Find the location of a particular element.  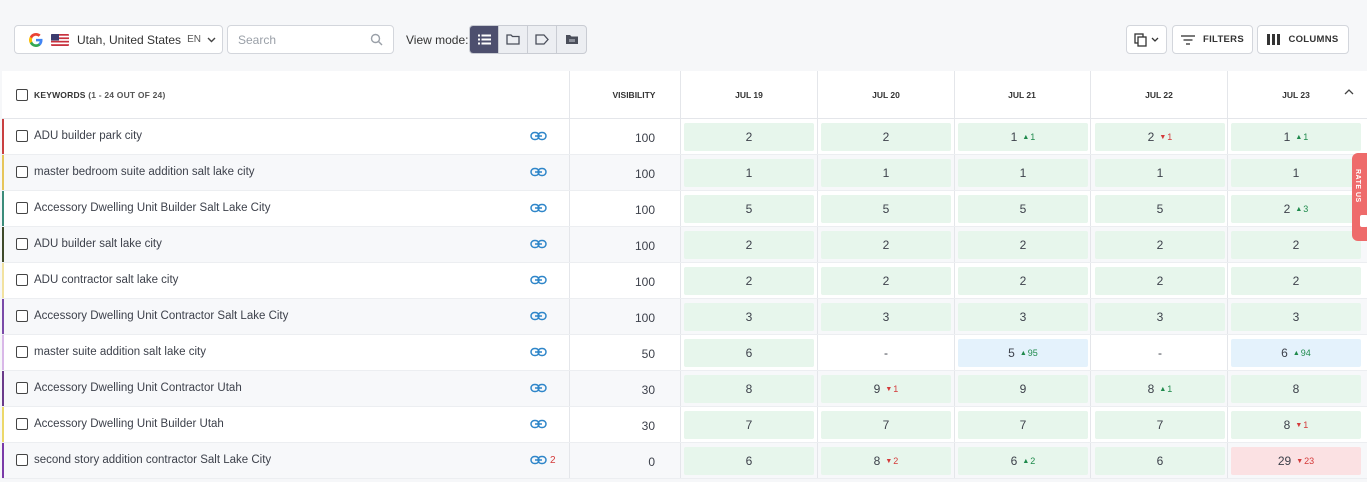

view-mode-folder-button is located at coordinates (513, 39).